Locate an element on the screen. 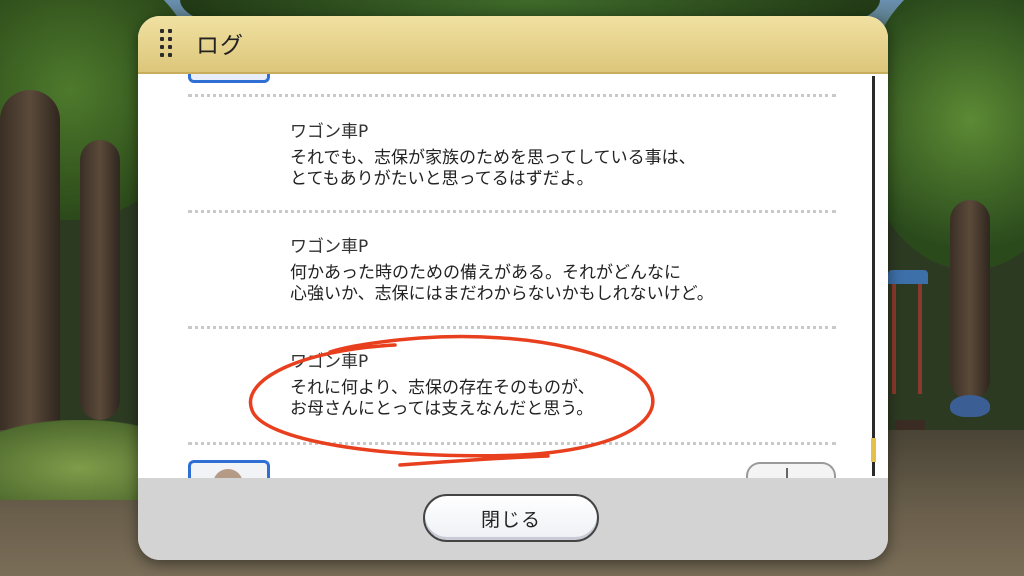  playground-roof is located at coordinates (908, 277).